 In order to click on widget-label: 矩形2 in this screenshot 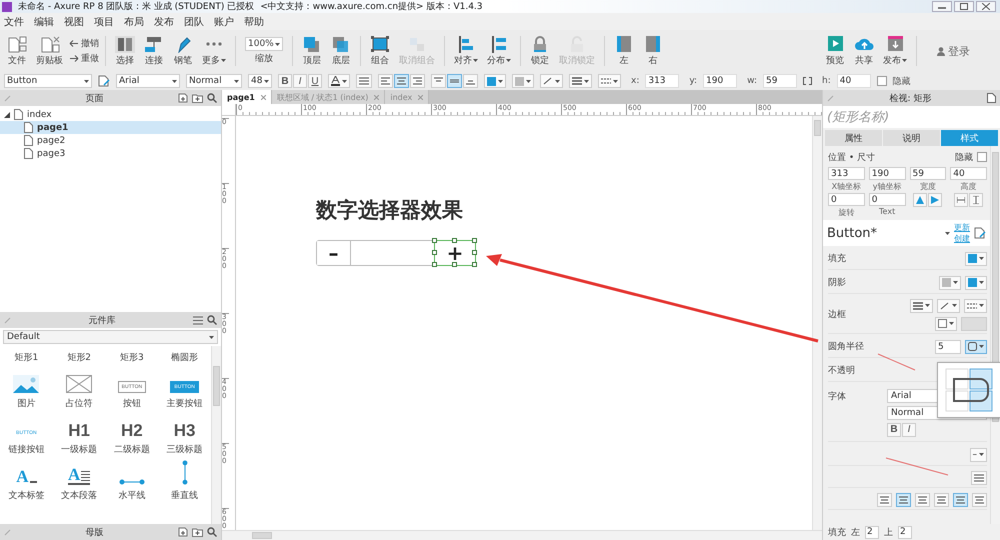, I will do `click(79, 357)`.